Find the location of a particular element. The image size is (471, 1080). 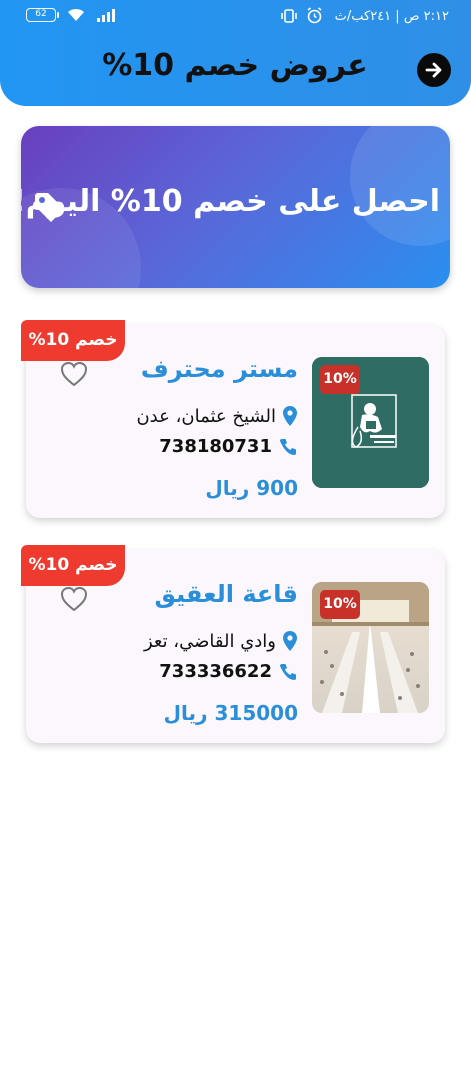

battery-icon: 62 is located at coordinates (42, 15).